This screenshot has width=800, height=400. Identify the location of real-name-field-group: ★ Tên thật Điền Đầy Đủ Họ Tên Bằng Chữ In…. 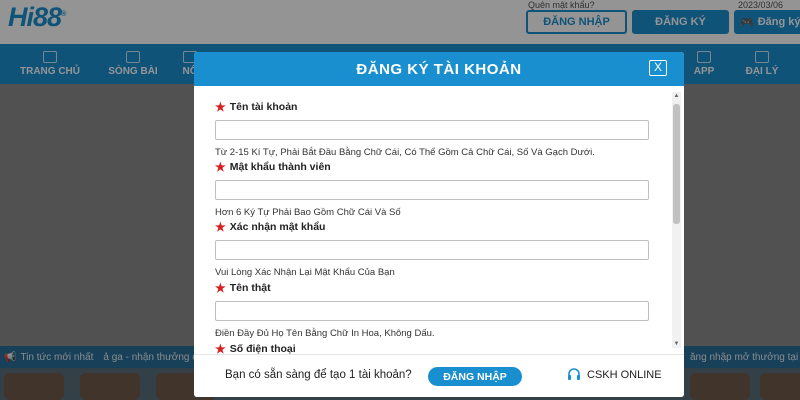
(432, 310).